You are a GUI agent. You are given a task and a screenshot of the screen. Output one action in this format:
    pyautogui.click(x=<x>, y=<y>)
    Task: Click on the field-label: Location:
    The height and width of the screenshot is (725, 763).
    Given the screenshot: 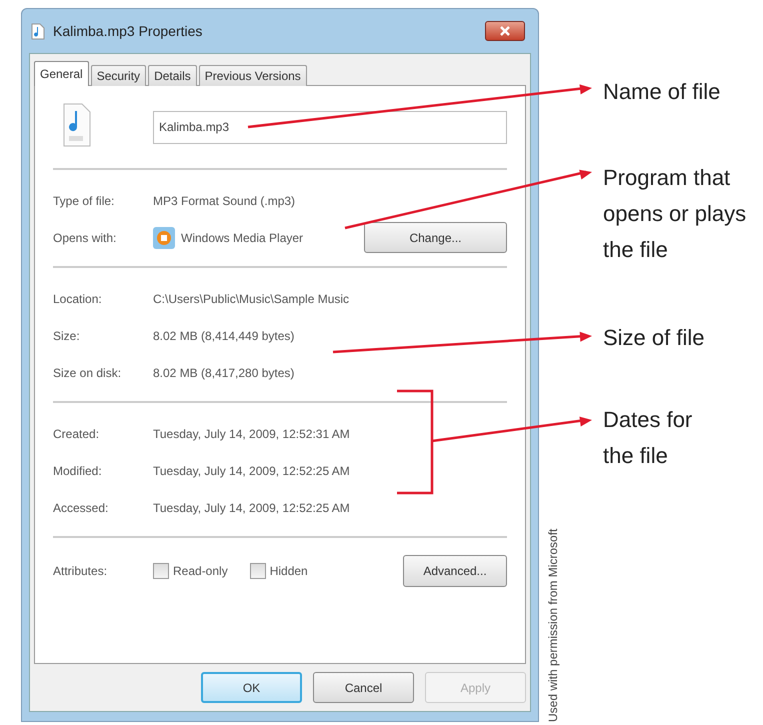 What is the action you would take?
    pyautogui.click(x=78, y=299)
    